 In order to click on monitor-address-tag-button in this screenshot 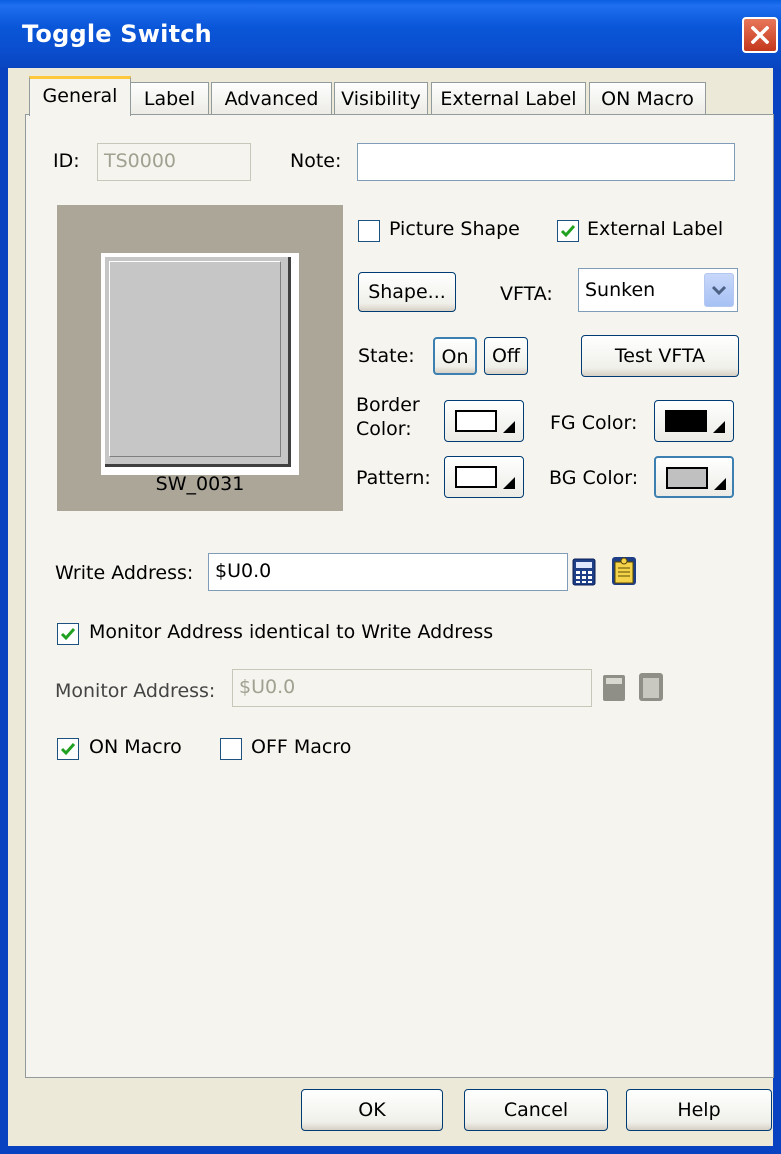, I will do `click(650, 686)`.